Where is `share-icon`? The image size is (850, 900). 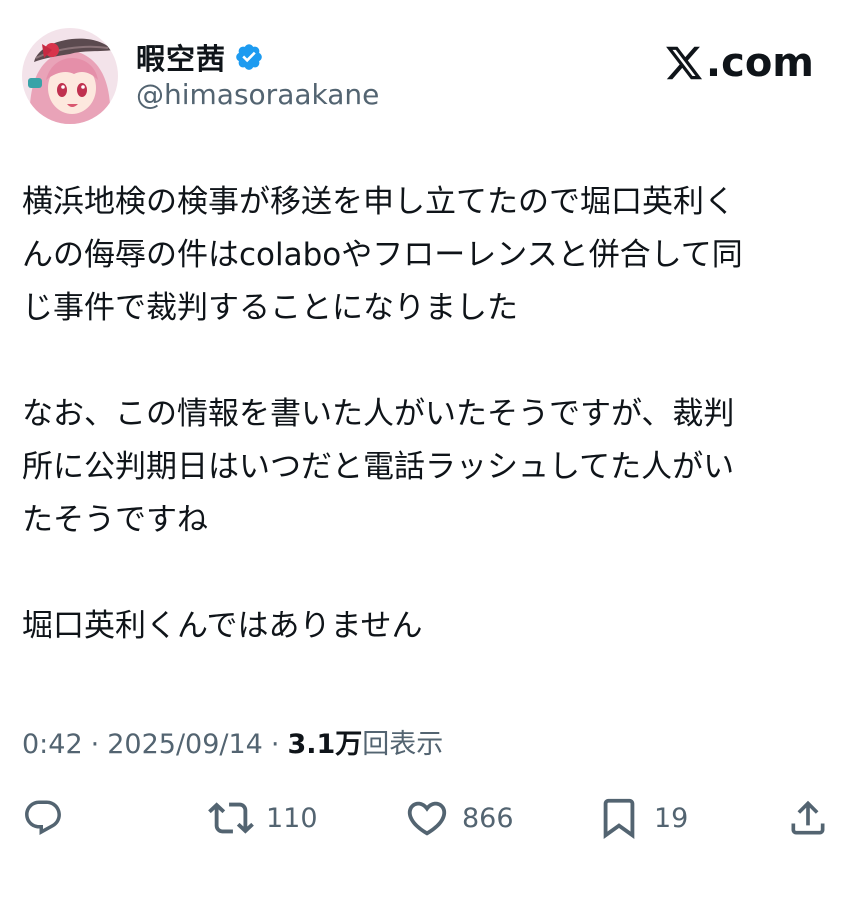
share-icon is located at coordinates (808, 817).